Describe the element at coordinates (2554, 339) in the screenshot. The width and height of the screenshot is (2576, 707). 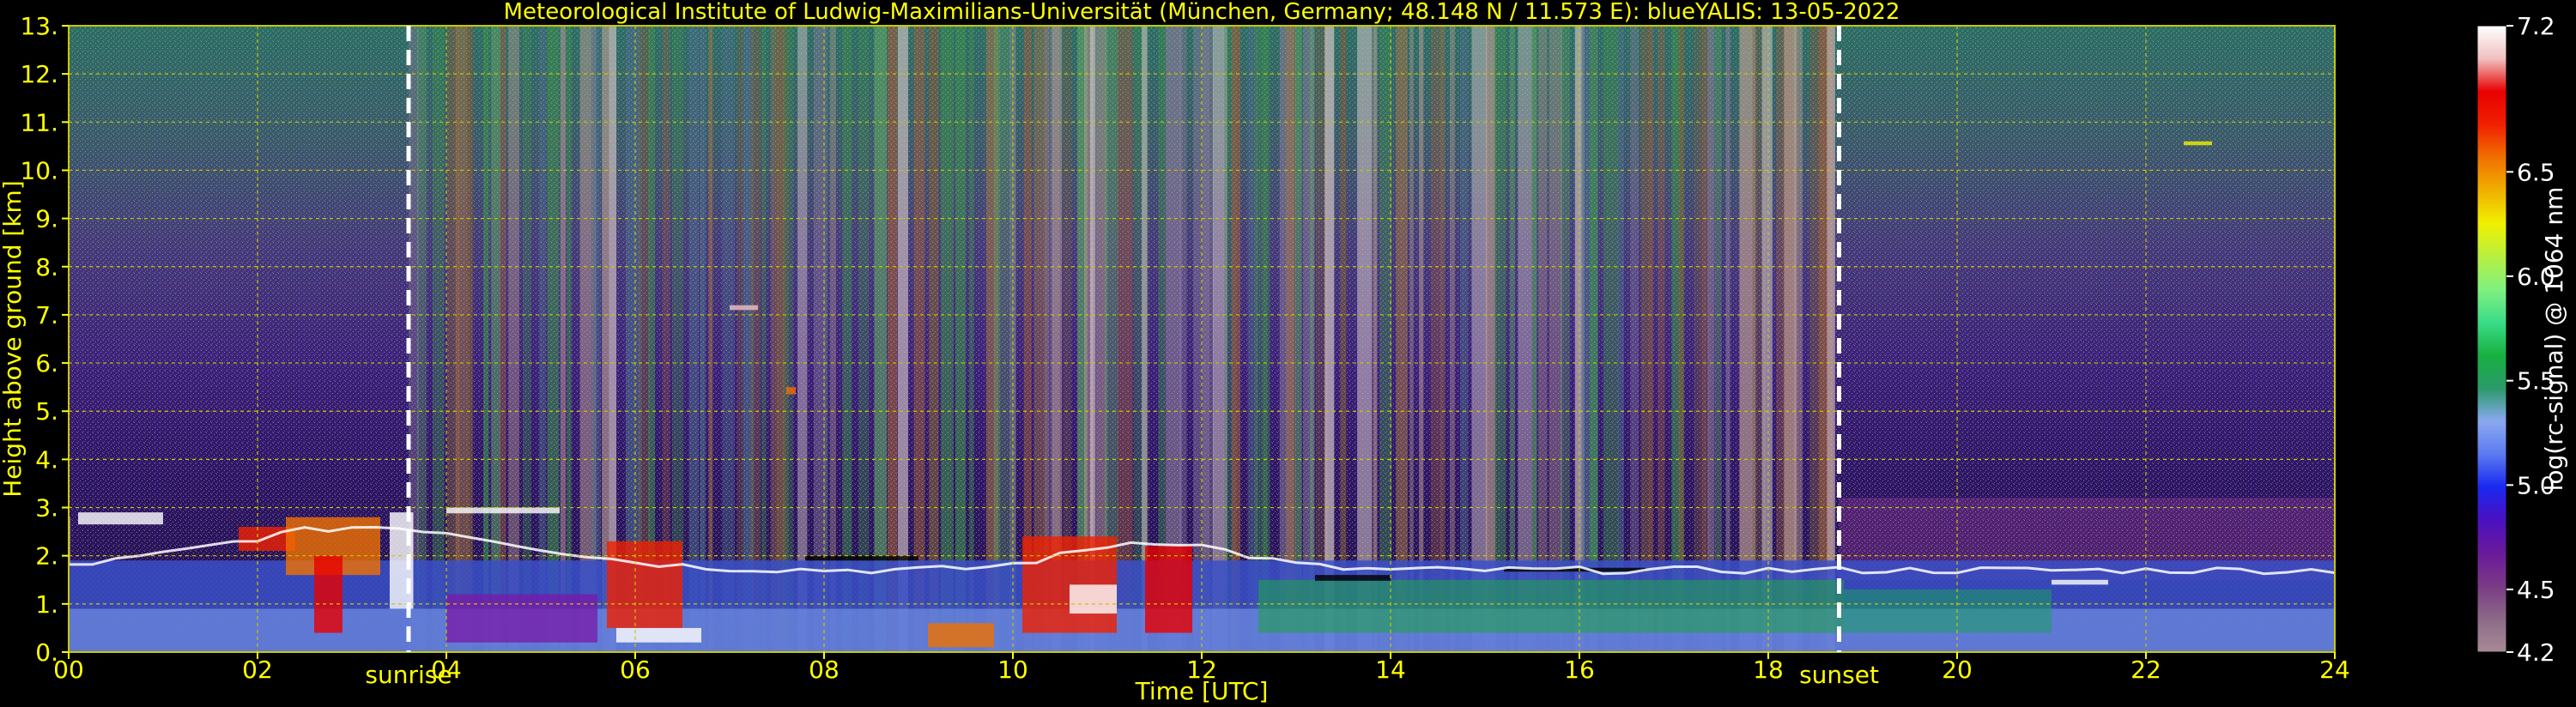
I see `colorbar-label: log(rc-signal) @ 1064 nm` at that location.